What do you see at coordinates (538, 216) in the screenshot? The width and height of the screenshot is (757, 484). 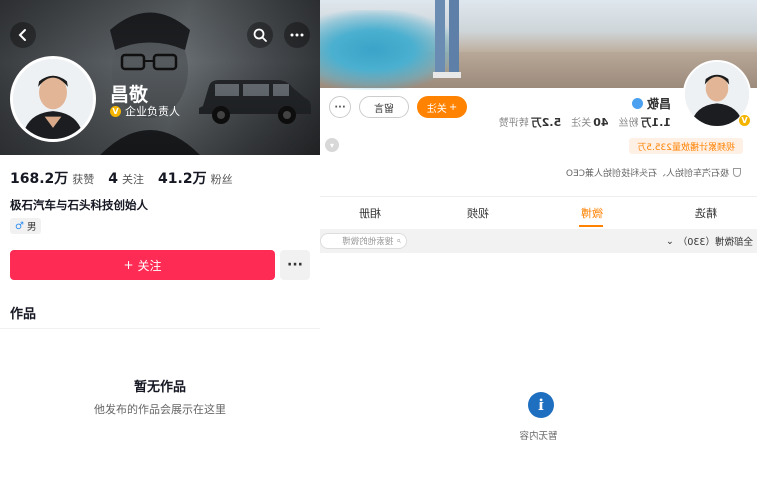 I see `weibo-tabs: 精选 微博 视频 相册` at bounding box center [538, 216].